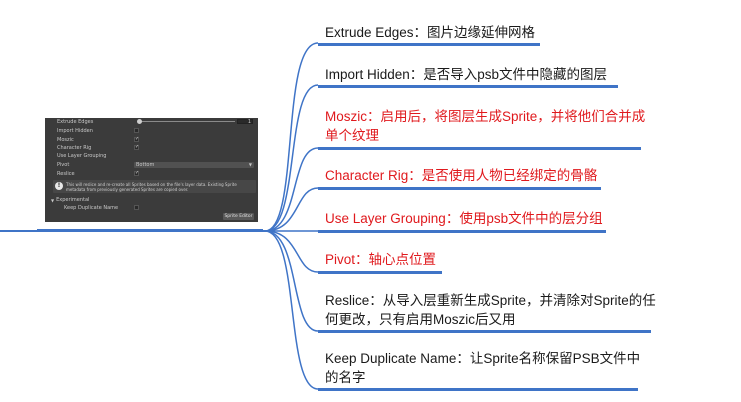 This screenshot has height=402, width=741. What do you see at coordinates (139, 121) in the screenshot?
I see `extrude-edges-slider-knob` at bounding box center [139, 121].